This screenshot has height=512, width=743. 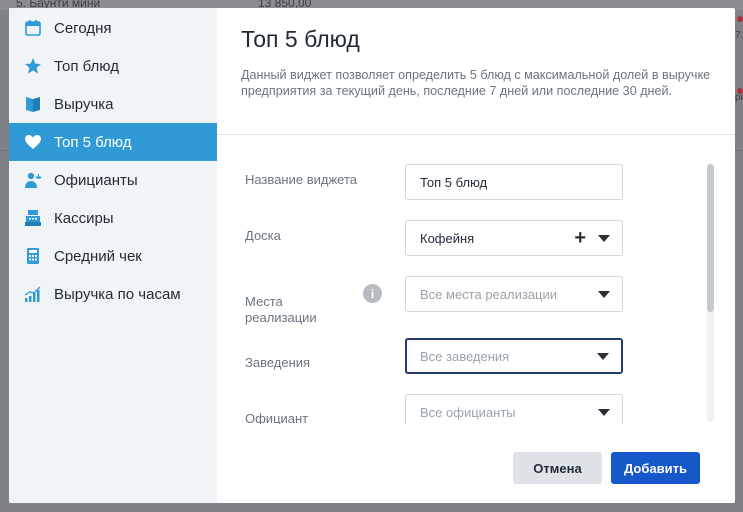 What do you see at coordinates (740, 19) in the screenshot?
I see `background-indicator` at bounding box center [740, 19].